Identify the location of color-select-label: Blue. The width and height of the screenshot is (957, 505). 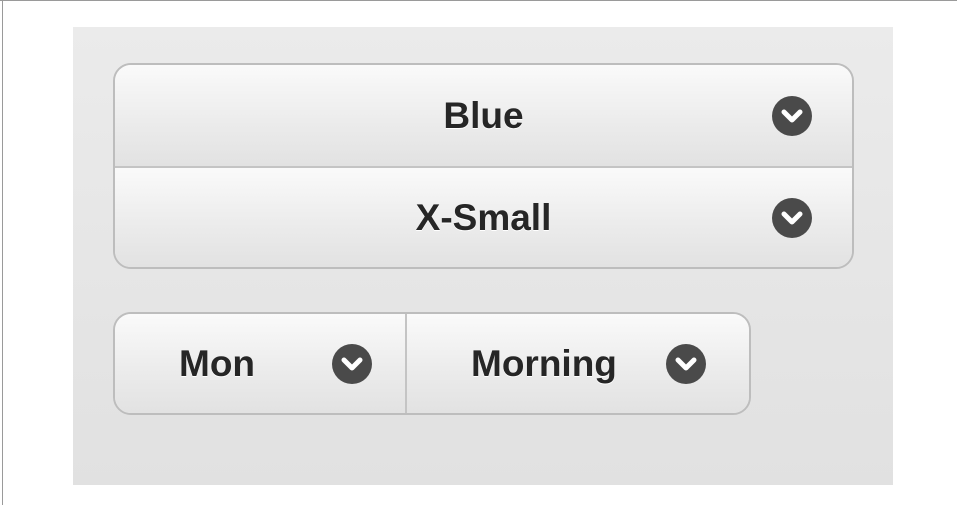
(483, 115).